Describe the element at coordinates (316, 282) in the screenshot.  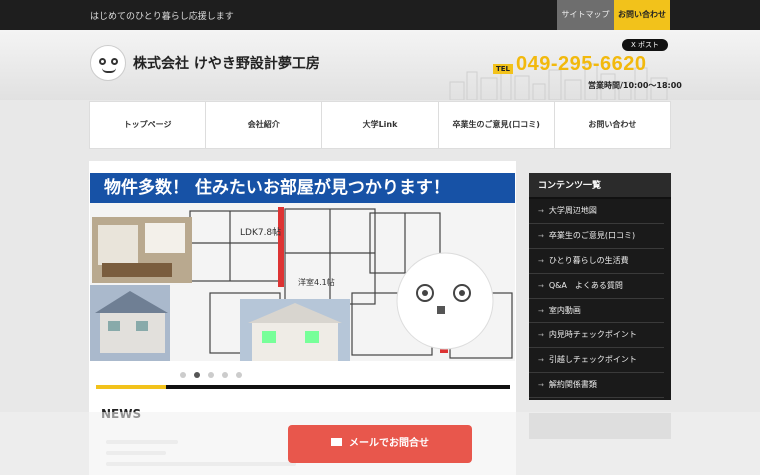
I see `svg-text: 洋室4.1帖` at that location.